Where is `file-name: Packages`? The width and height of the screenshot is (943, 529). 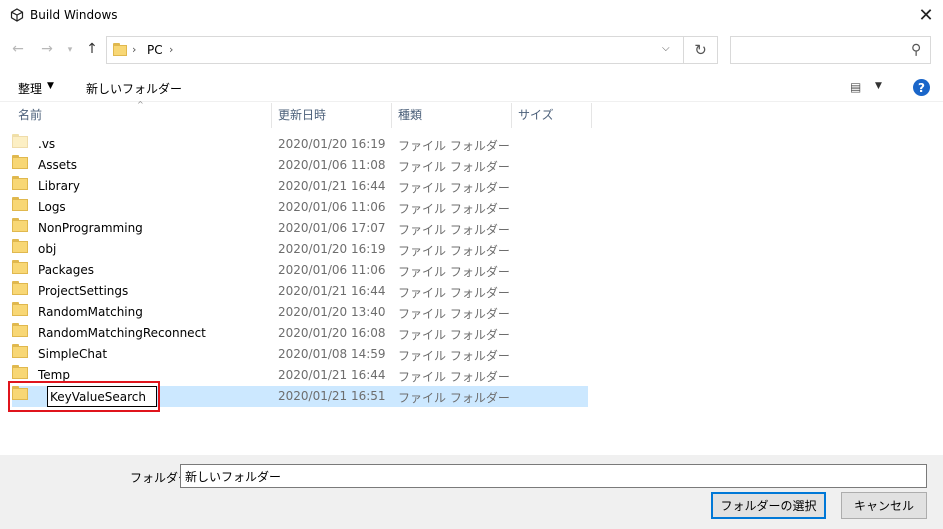 file-name: Packages is located at coordinates (66, 270).